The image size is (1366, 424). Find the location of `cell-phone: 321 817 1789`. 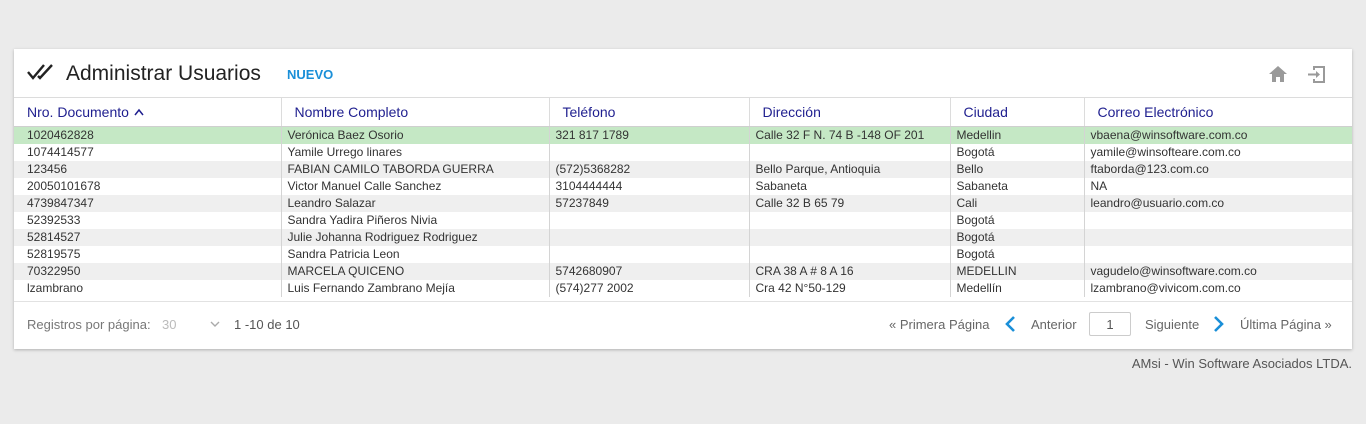

cell-phone: 321 817 1789 is located at coordinates (648, 135).